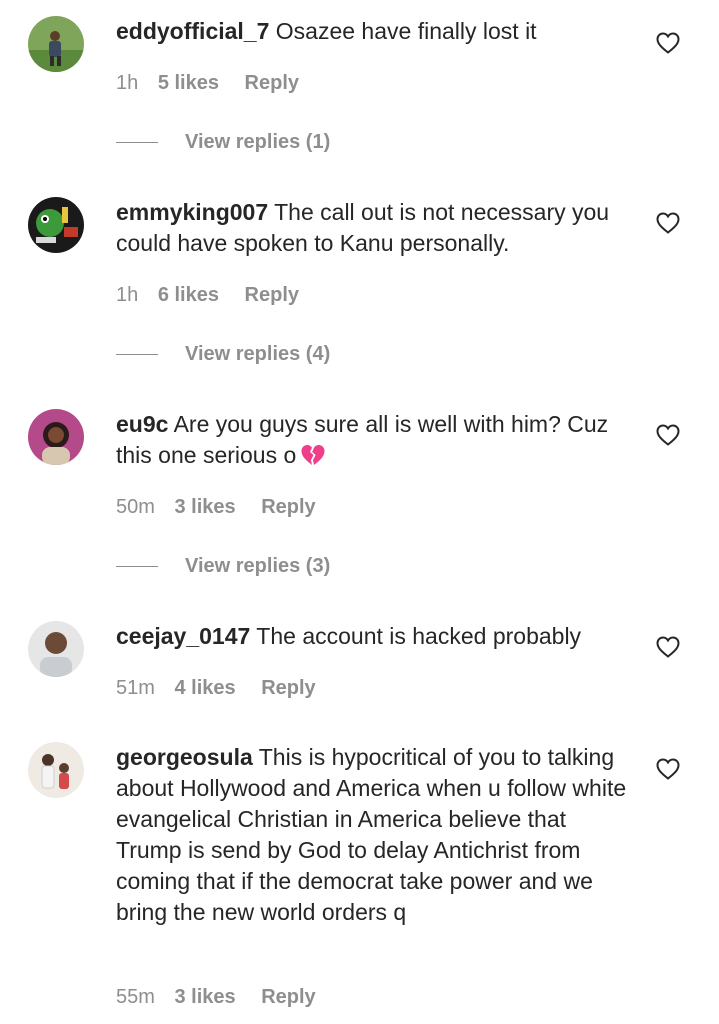  I want to click on comment-meta: 1h 5 likes Reply, so click(207, 83).